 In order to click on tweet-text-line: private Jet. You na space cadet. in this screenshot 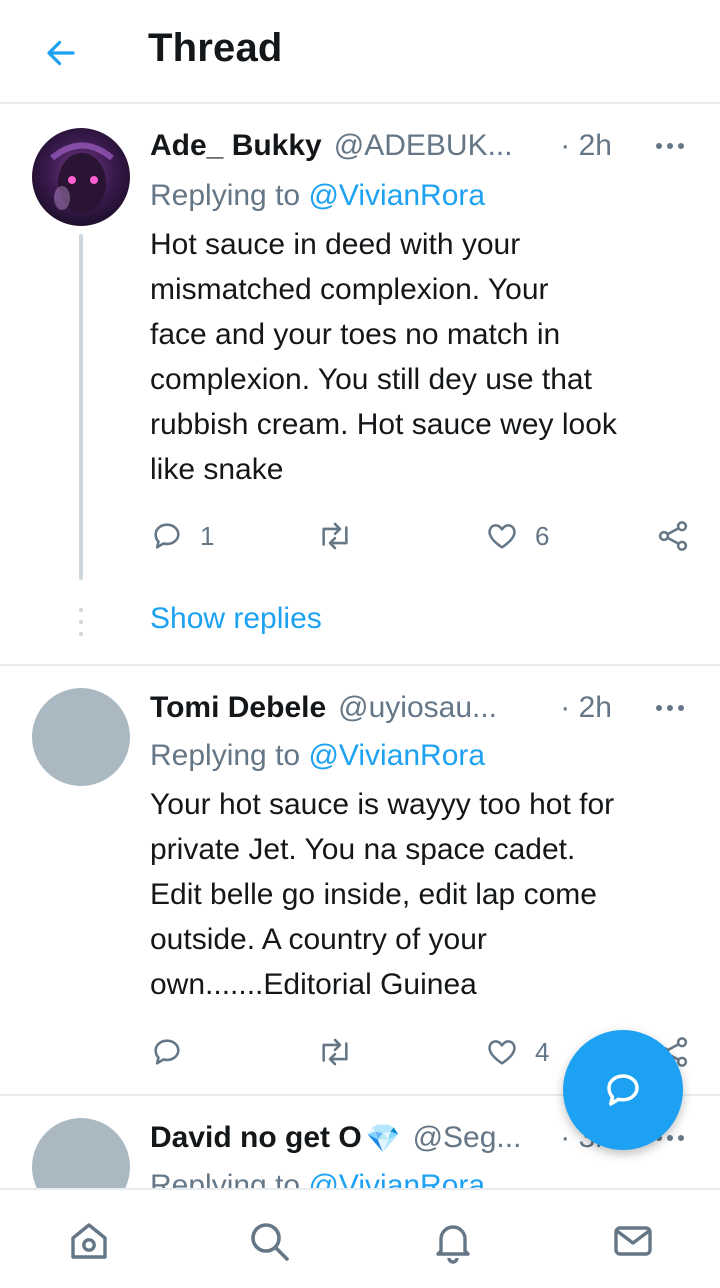, I will do `click(363, 849)`.